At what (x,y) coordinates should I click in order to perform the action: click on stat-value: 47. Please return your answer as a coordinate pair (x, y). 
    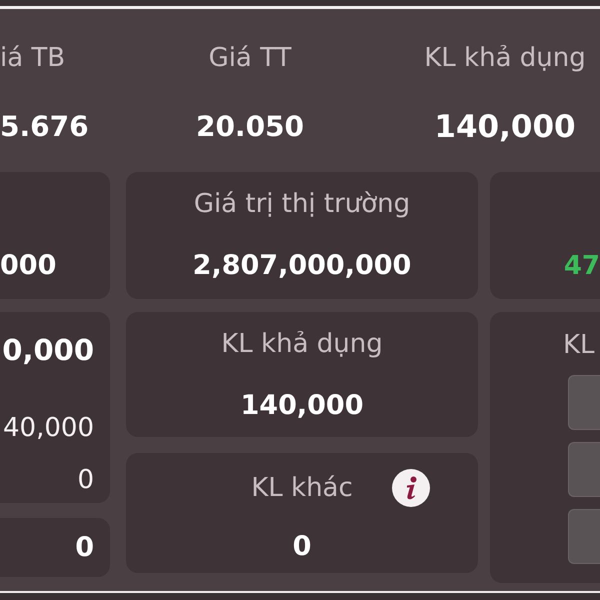
    Looking at the image, I should click on (582, 266).